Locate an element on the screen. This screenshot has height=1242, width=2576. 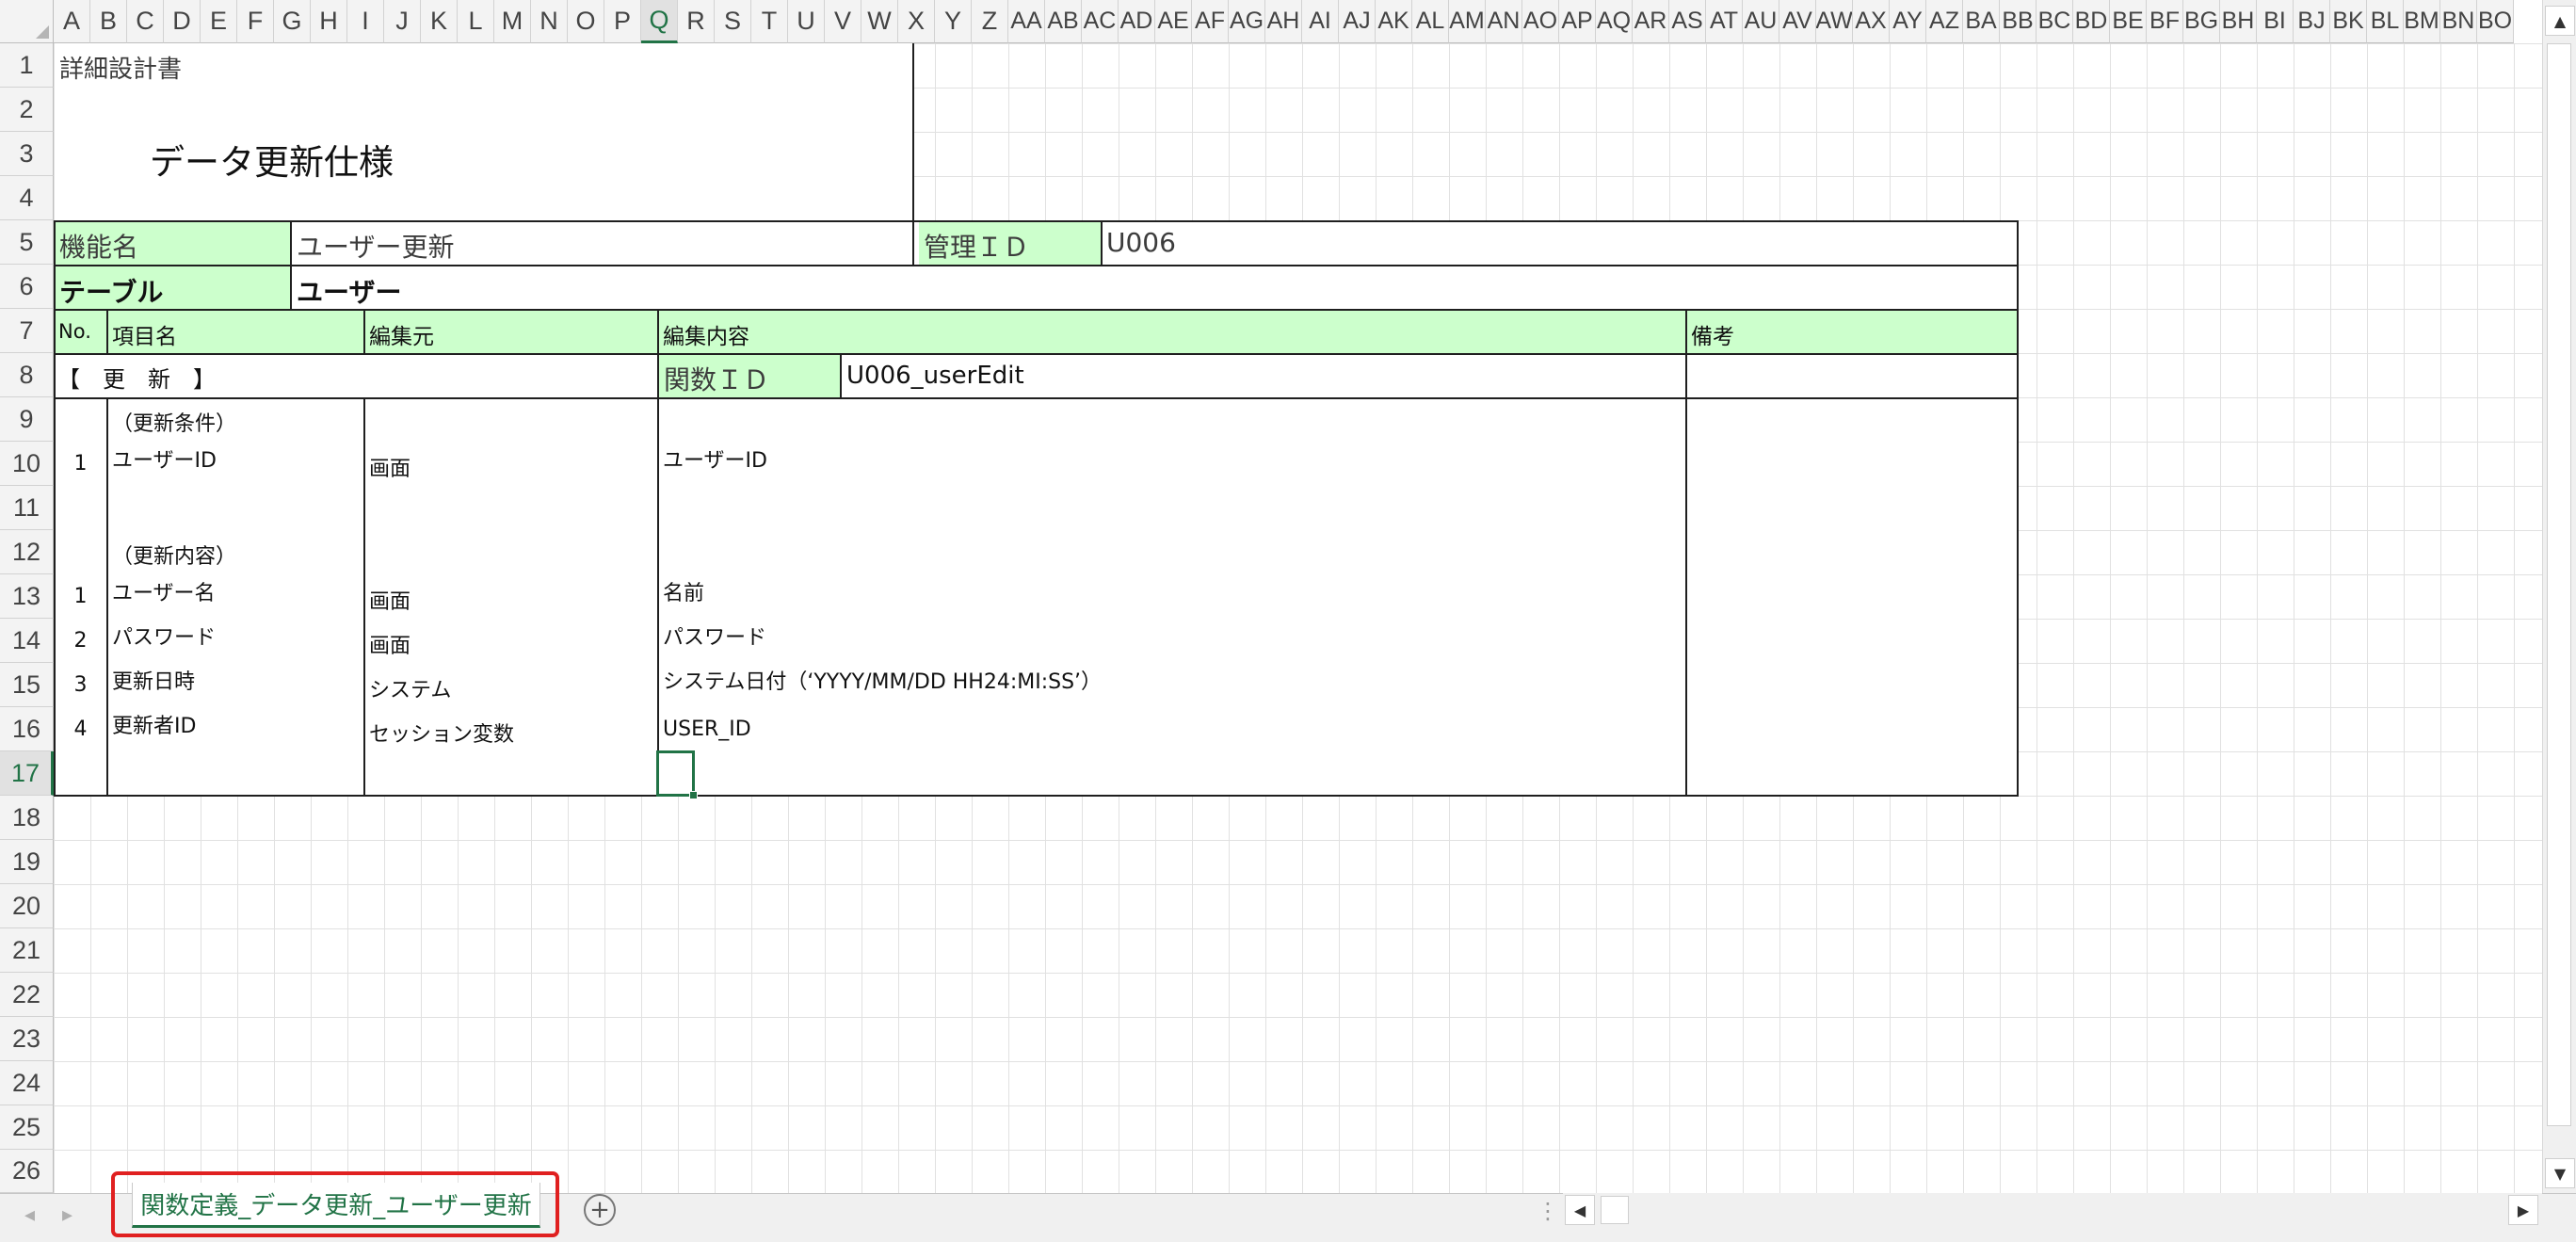
column-header-k: K is located at coordinates (439, 21).